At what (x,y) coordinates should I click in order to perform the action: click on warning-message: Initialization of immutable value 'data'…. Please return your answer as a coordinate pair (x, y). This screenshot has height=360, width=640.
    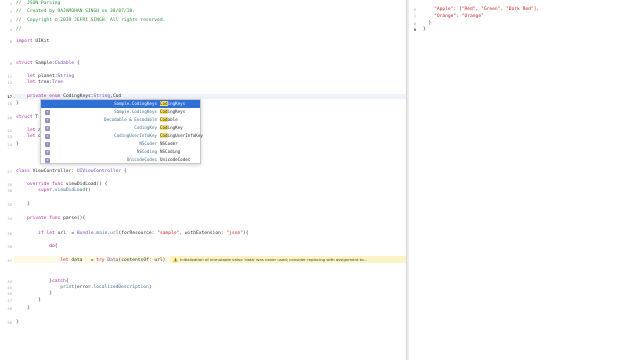
    Looking at the image, I should click on (274, 259).